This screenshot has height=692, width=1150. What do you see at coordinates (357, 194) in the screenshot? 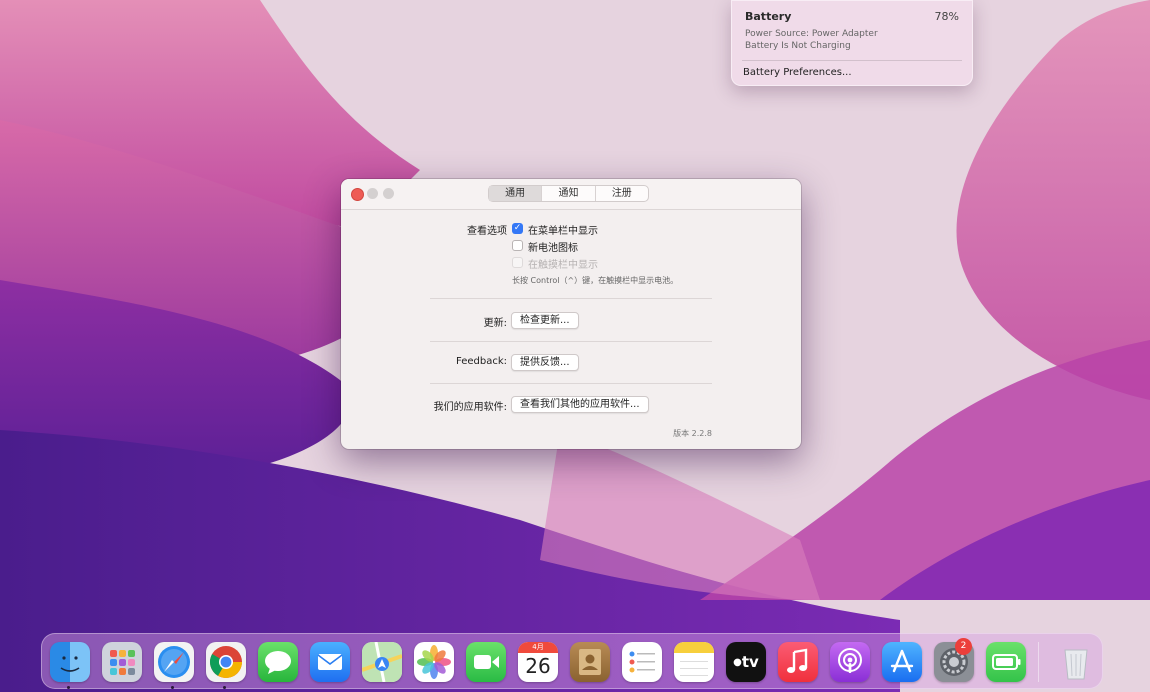
I see `close-button` at bounding box center [357, 194].